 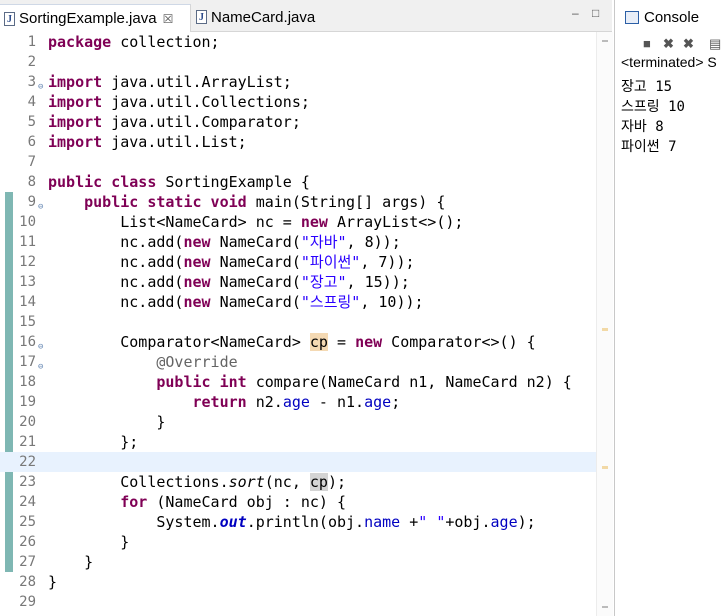 I want to click on line-number: 26, so click(x=27, y=542).